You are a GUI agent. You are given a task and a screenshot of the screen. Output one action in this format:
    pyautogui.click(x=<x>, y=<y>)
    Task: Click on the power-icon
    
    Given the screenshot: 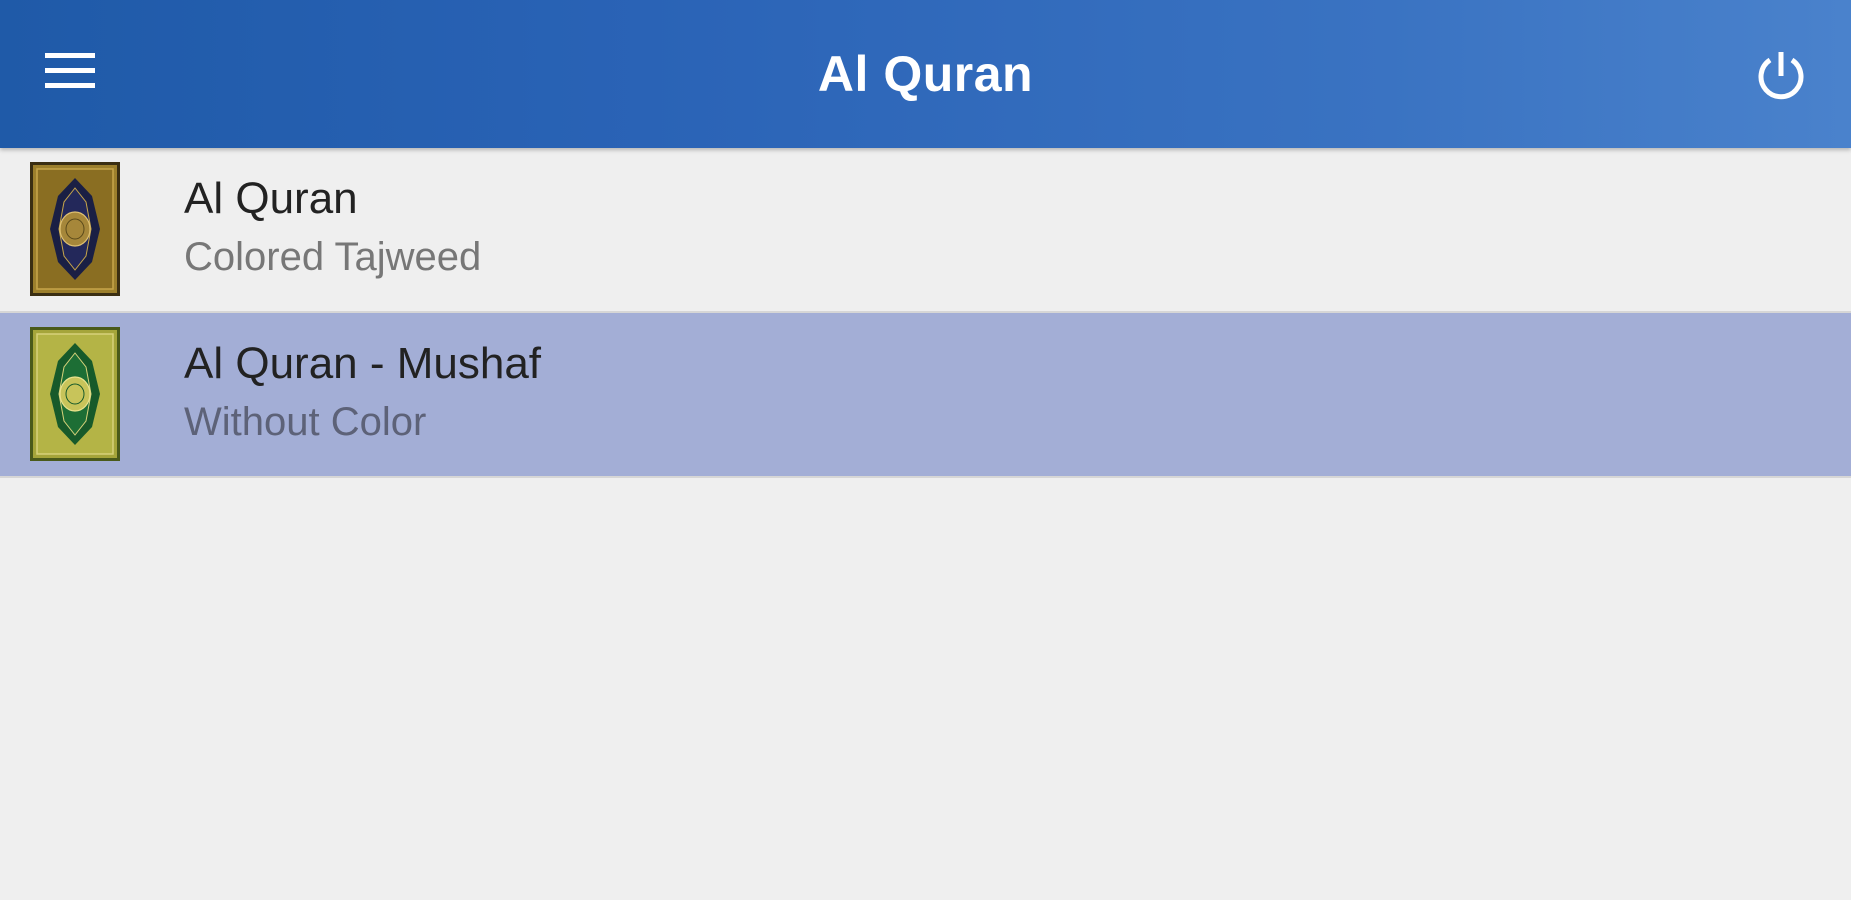 What is the action you would take?
    pyautogui.click(x=1781, y=76)
    